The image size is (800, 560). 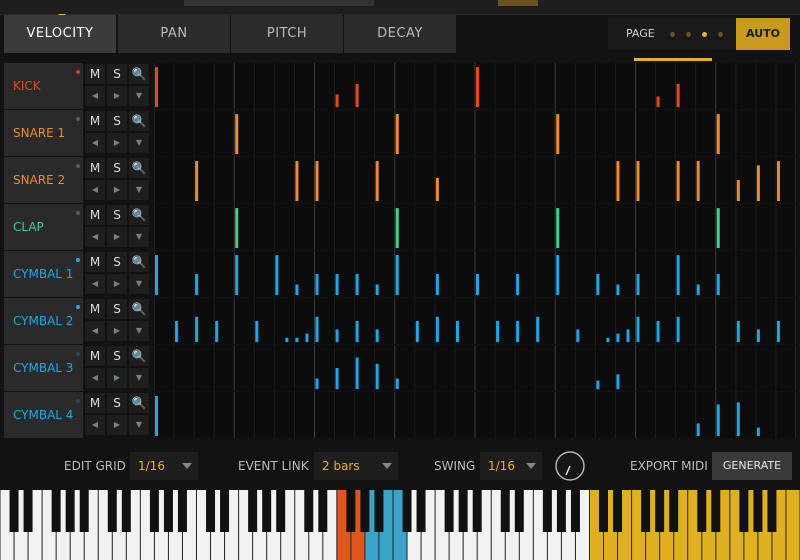 What do you see at coordinates (43, 227) in the screenshot?
I see `lane-label: CLAP` at bounding box center [43, 227].